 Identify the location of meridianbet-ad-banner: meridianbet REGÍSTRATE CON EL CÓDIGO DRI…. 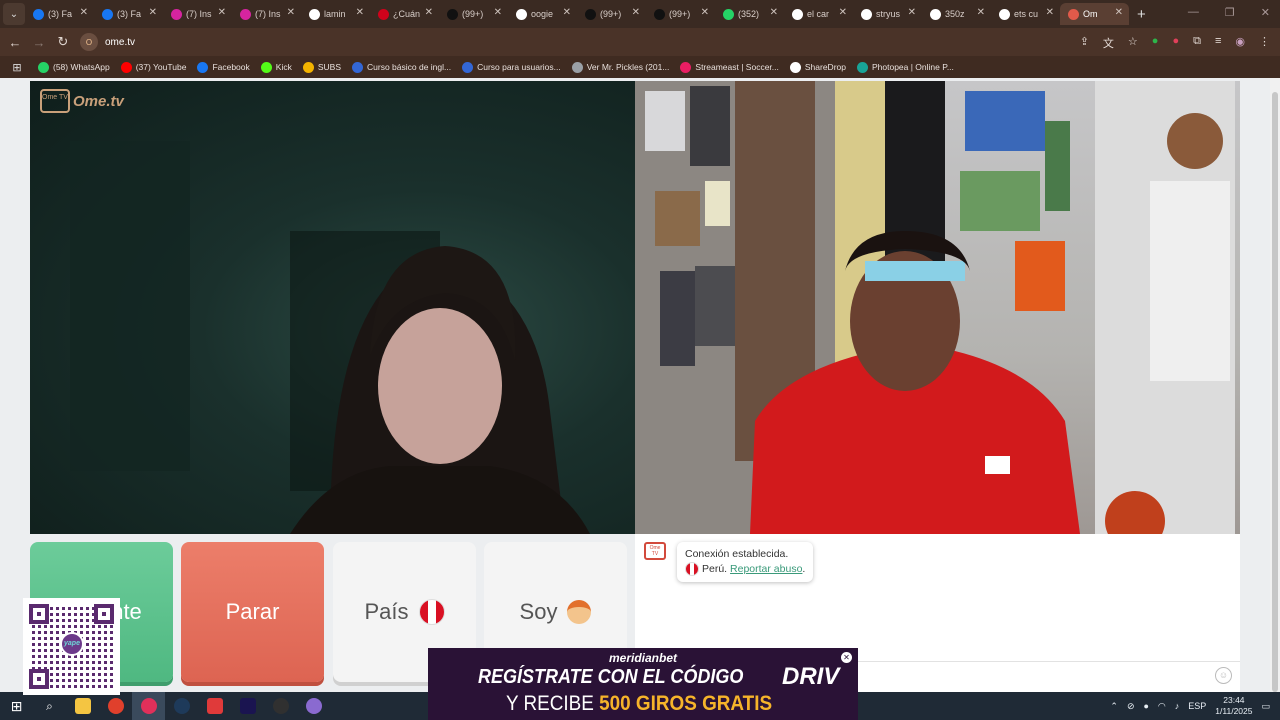
(643, 684).